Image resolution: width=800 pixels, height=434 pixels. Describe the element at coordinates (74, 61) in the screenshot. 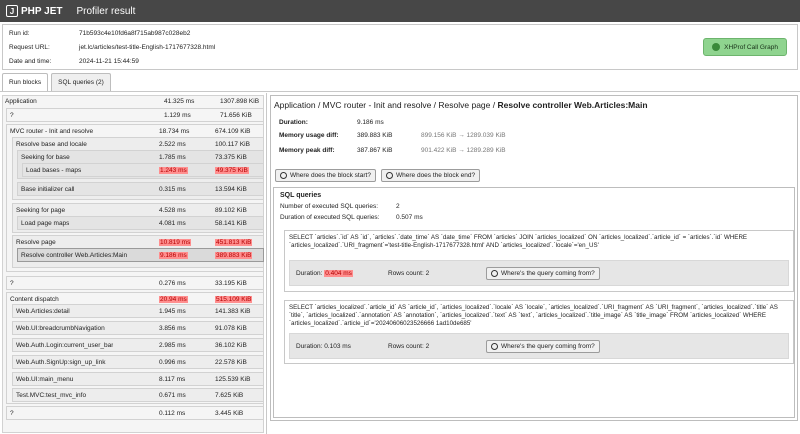

I see `date-row: Date and time: 2024-11-21 15:44:59` at that location.